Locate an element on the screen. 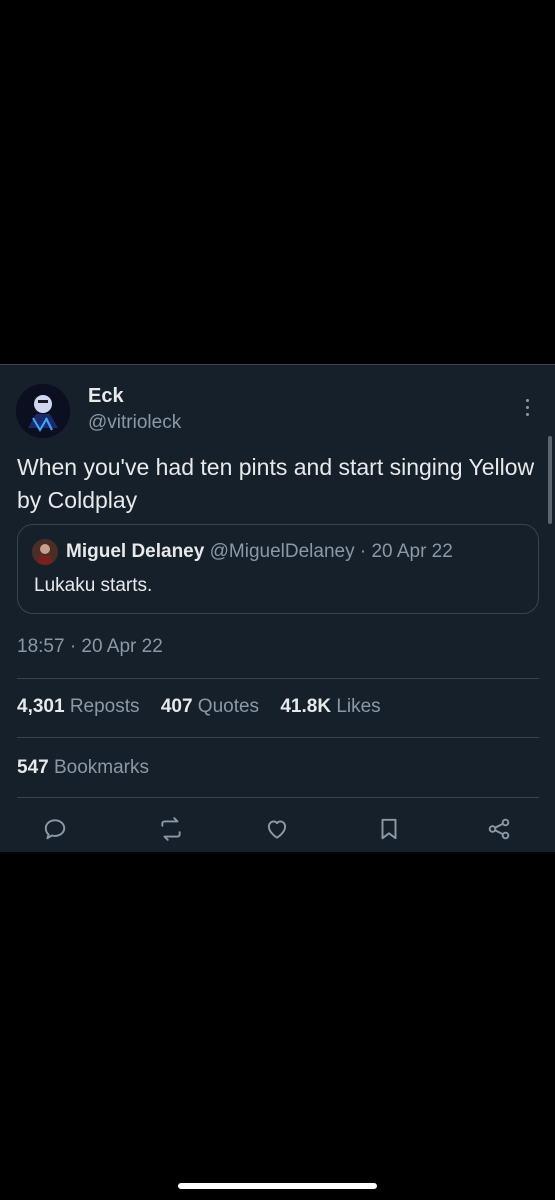 The height and width of the screenshot is (1200, 555). quotes-count: 407 is located at coordinates (176, 706).